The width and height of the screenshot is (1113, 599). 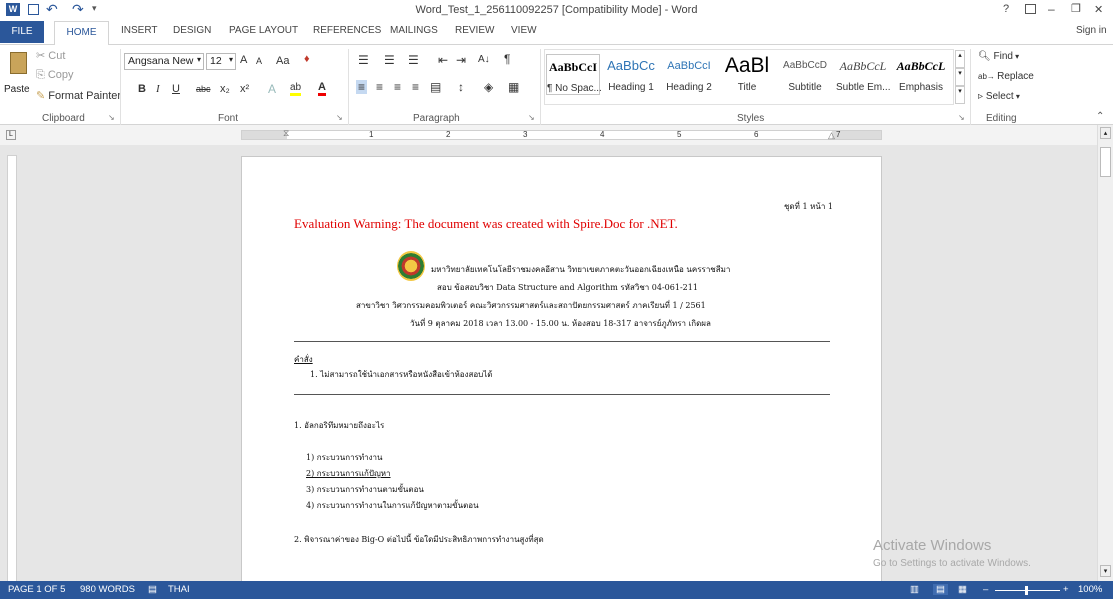 I want to click on highlight-color-icon: ab, so click(x=296, y=89).